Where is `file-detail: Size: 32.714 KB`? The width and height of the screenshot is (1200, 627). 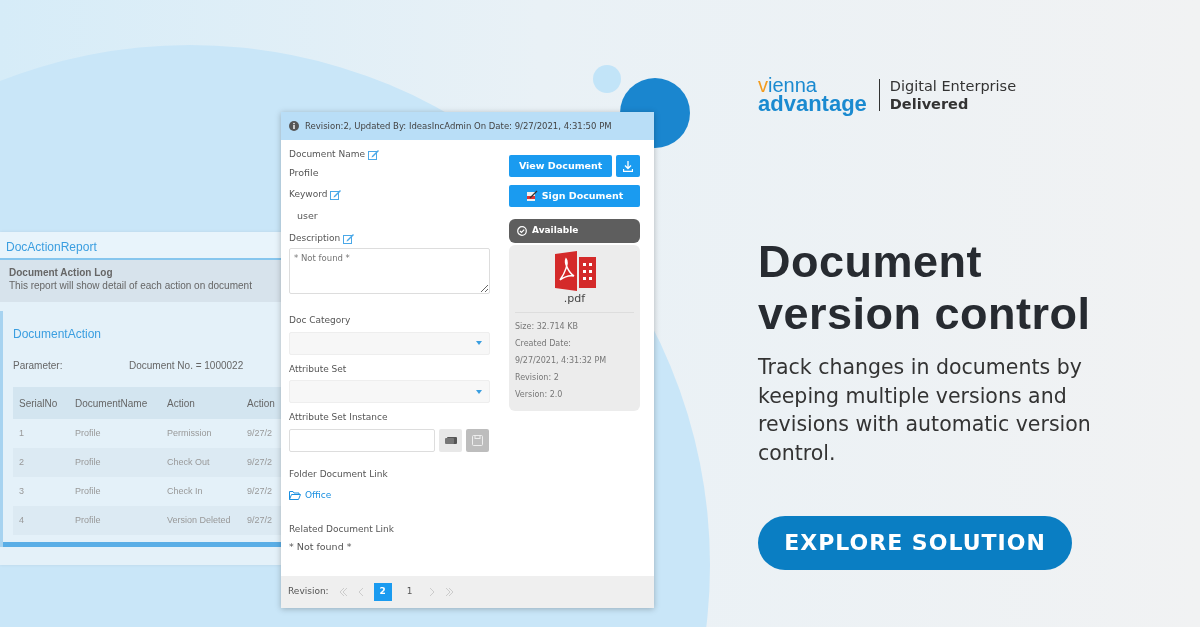
file-detail: Size: 32.714 KB is located at coordinates (547, 326).